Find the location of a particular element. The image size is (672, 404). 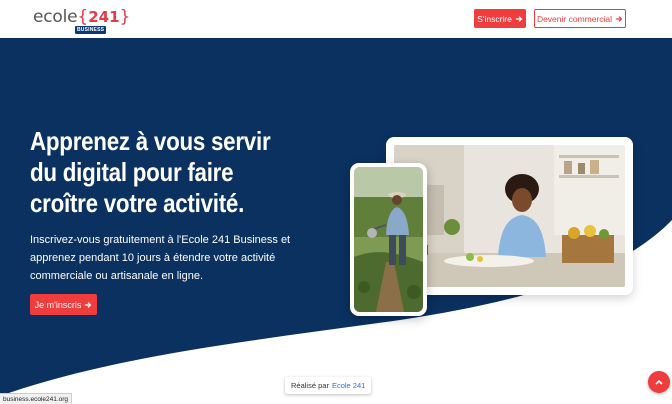

kitchen-photo is located at coordinates (509, 216).